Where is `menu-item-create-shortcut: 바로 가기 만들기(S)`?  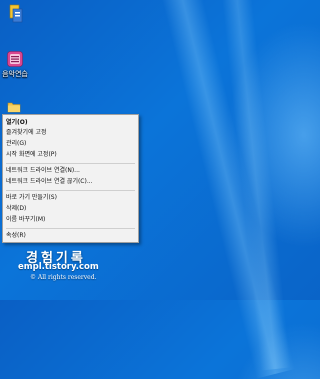
menu-item-create-shortcut: 바로 가기 만들기(S) is located at coordinates (31, 198).